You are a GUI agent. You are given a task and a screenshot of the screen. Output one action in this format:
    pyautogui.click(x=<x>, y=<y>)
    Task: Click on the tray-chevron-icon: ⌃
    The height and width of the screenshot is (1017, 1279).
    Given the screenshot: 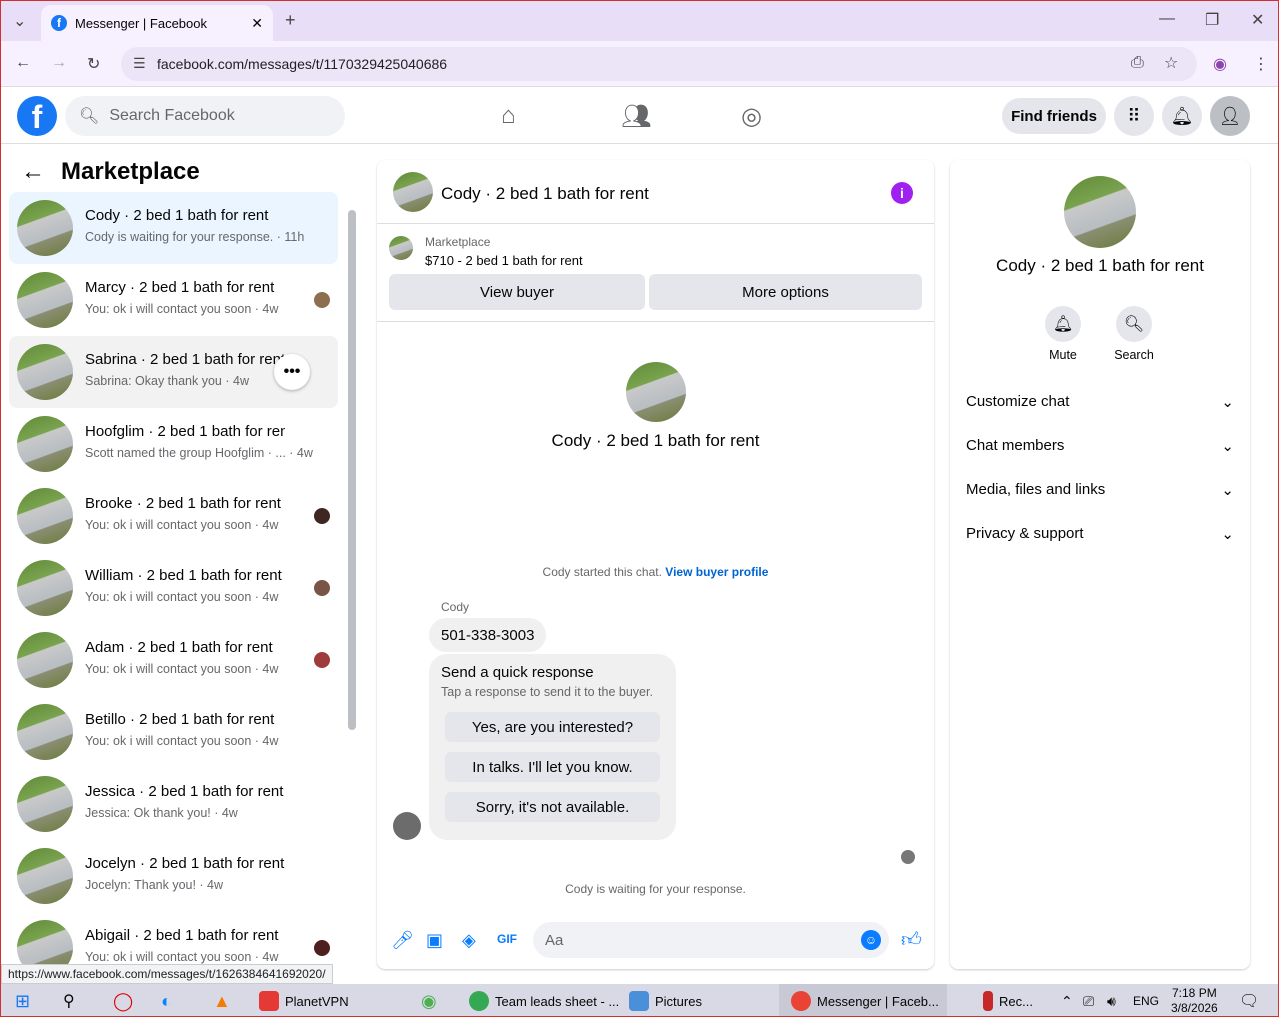 What is the action you would take?
    pyautogui.click(x=1067, y=1000)
    